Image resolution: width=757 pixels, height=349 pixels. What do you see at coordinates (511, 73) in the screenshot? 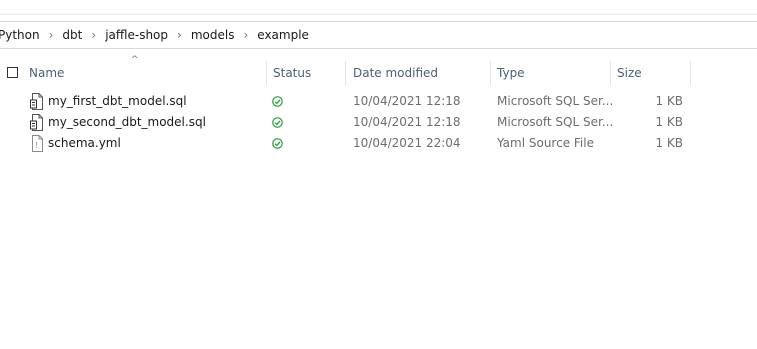
I see `column-header-type: Type` at bounding box center [511, 73].